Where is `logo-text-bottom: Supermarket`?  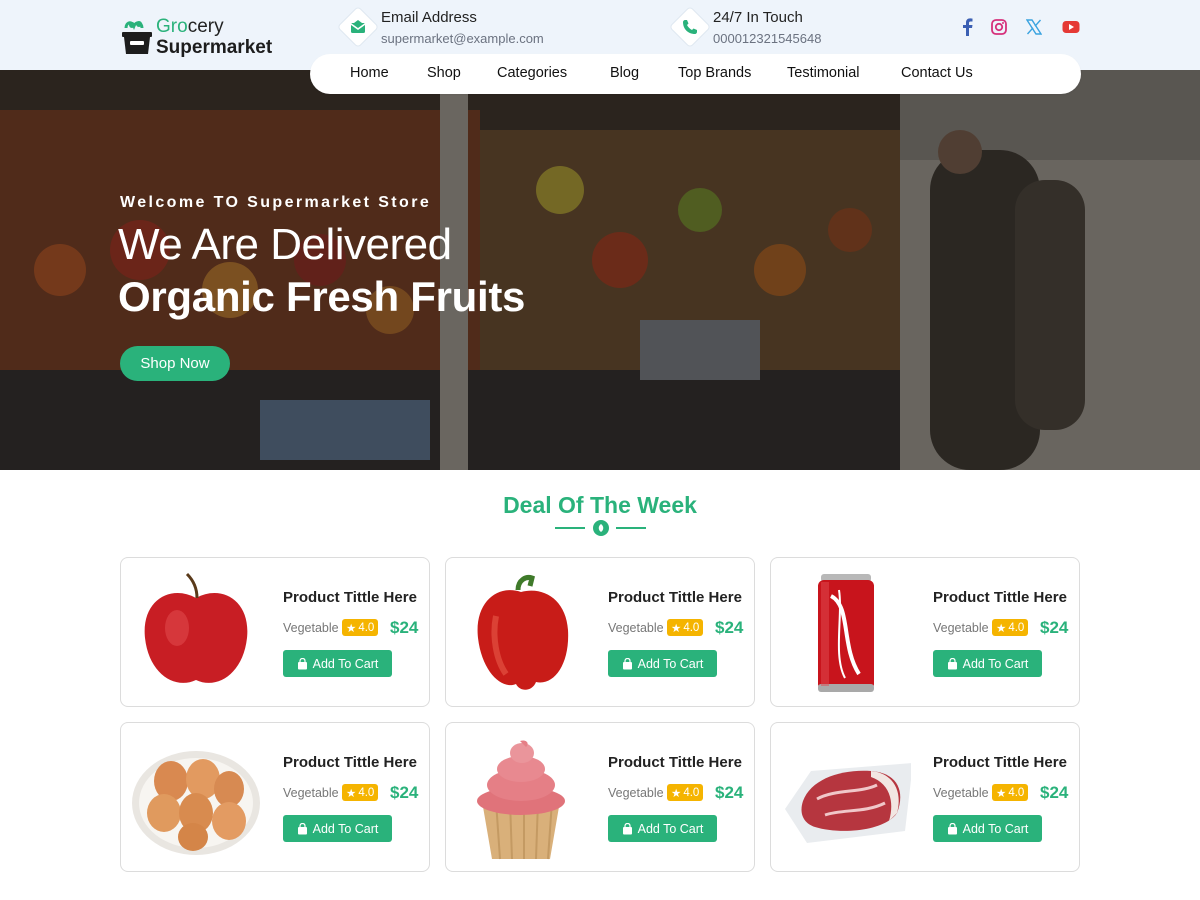
logo-text-bottom: Supermarket is located at coordinates (214, 47).